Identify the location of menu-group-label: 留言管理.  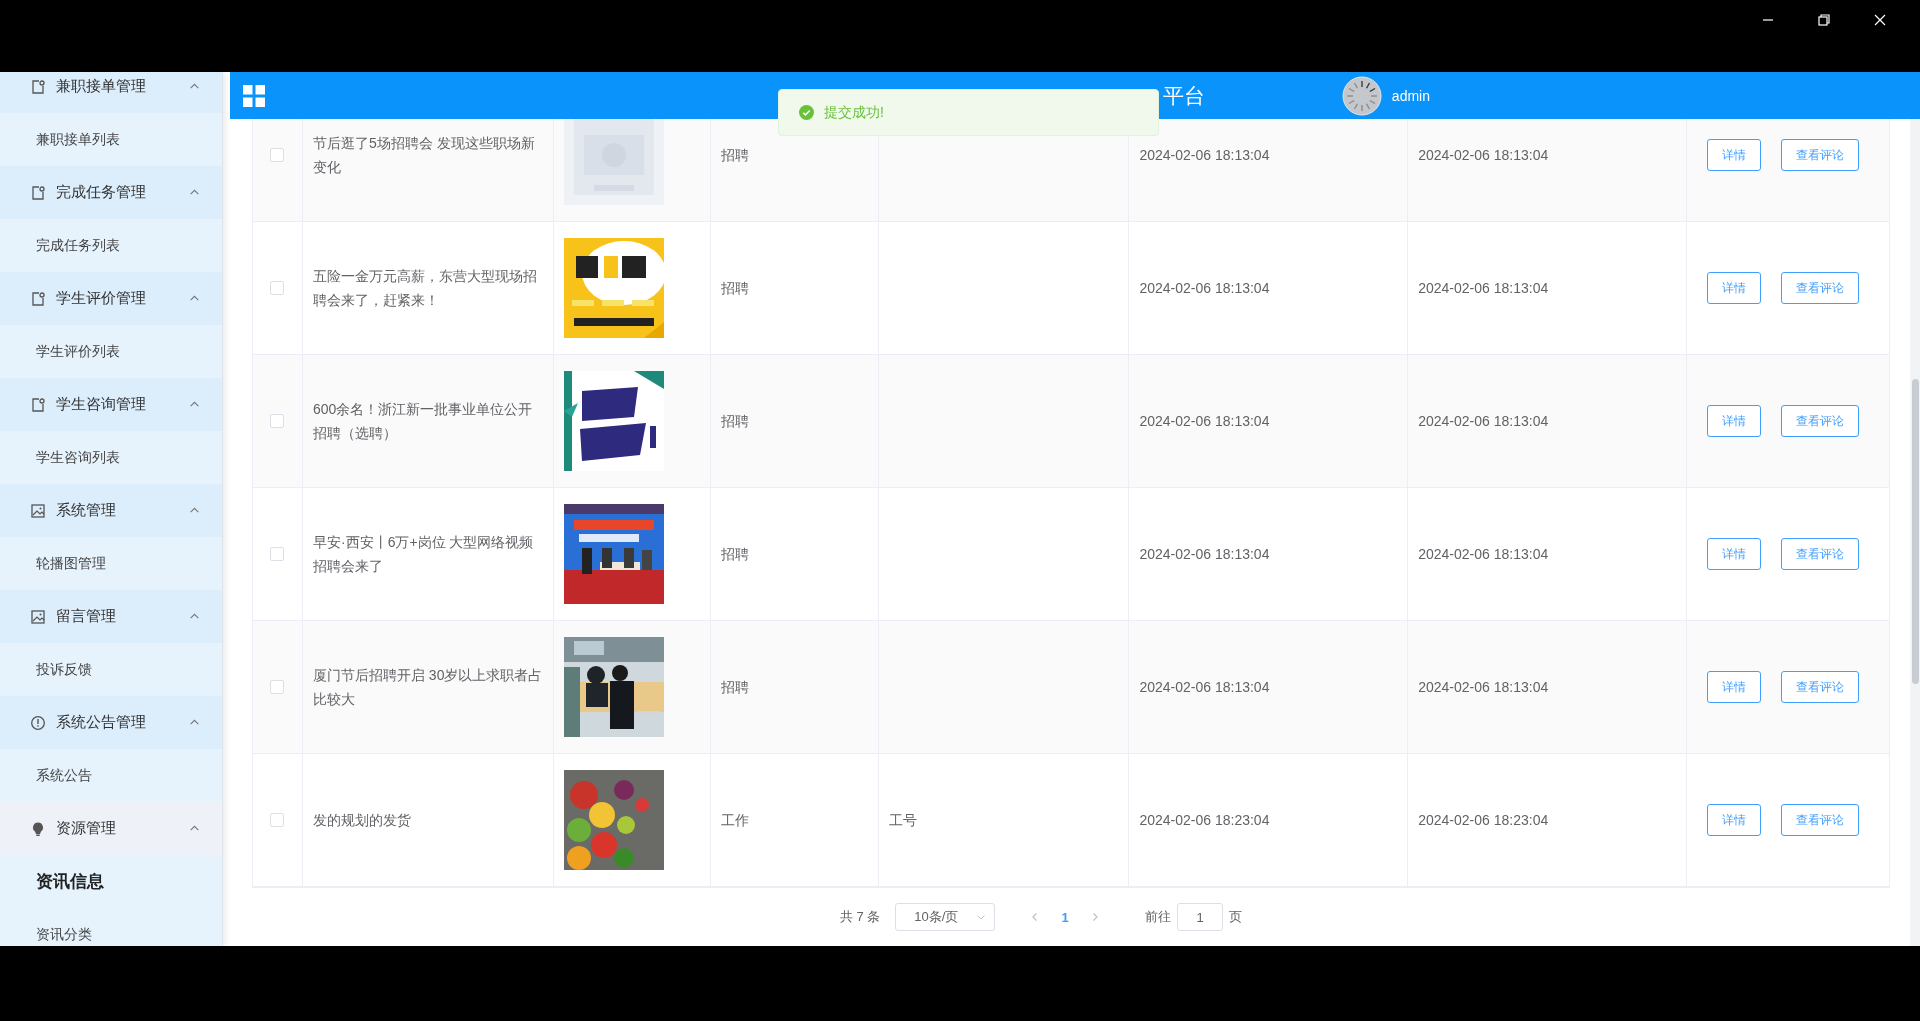
(86, 616).